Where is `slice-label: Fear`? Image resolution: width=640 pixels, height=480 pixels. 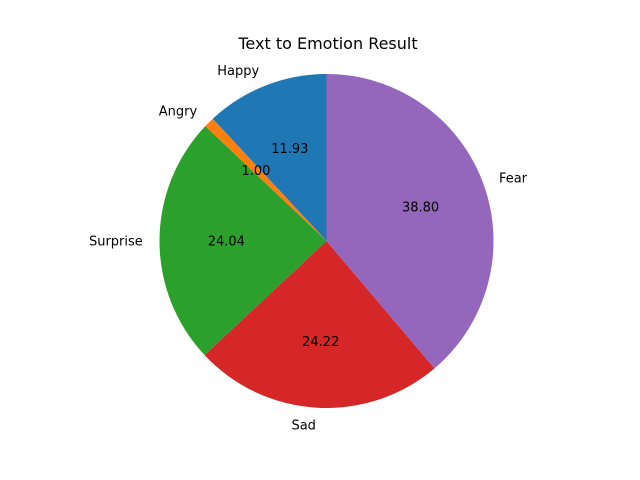
slice-label: Fear is located at coordinates (513, 179).